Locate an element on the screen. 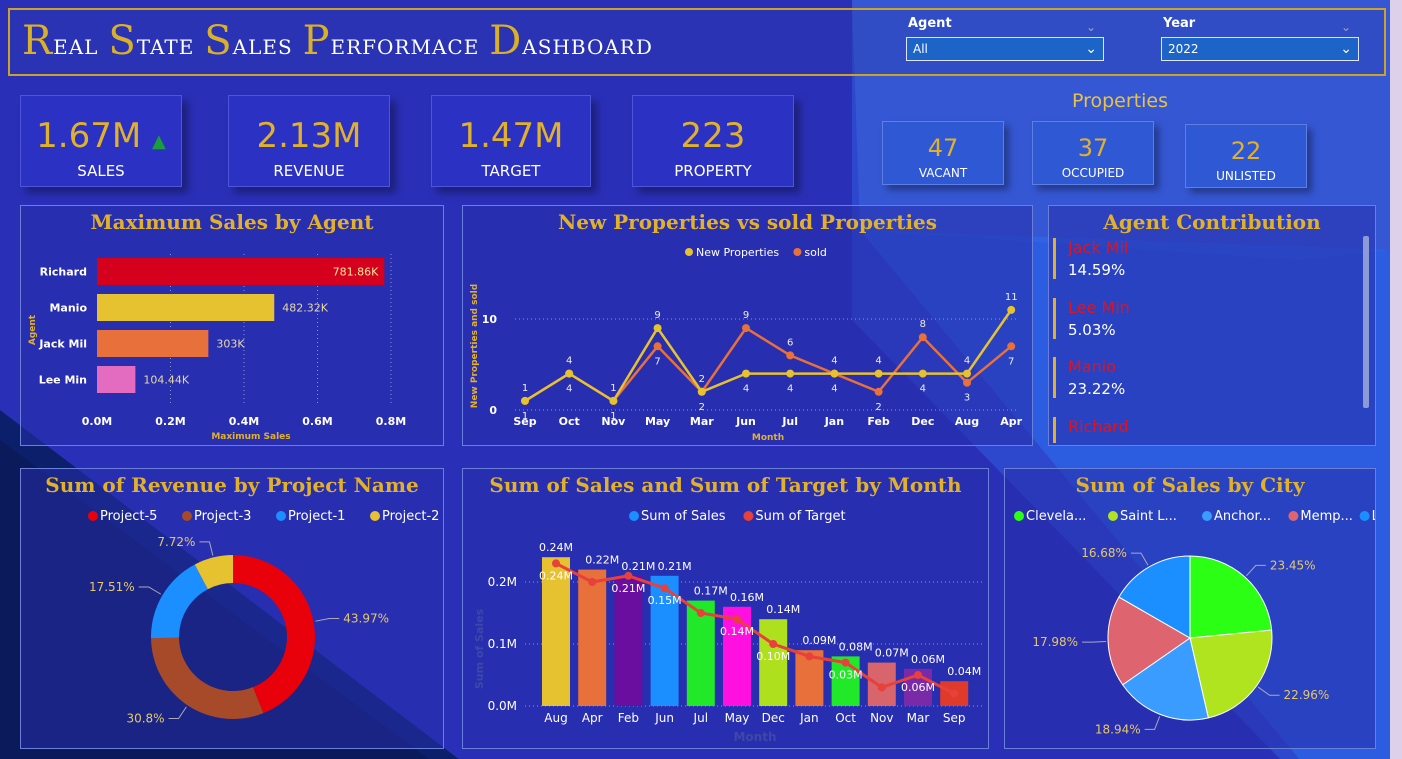 The height and width of the screenshot is (759, 1402). kpi-unlisted-card: 22 UNLISTED is located at coordinates (1246, 156).